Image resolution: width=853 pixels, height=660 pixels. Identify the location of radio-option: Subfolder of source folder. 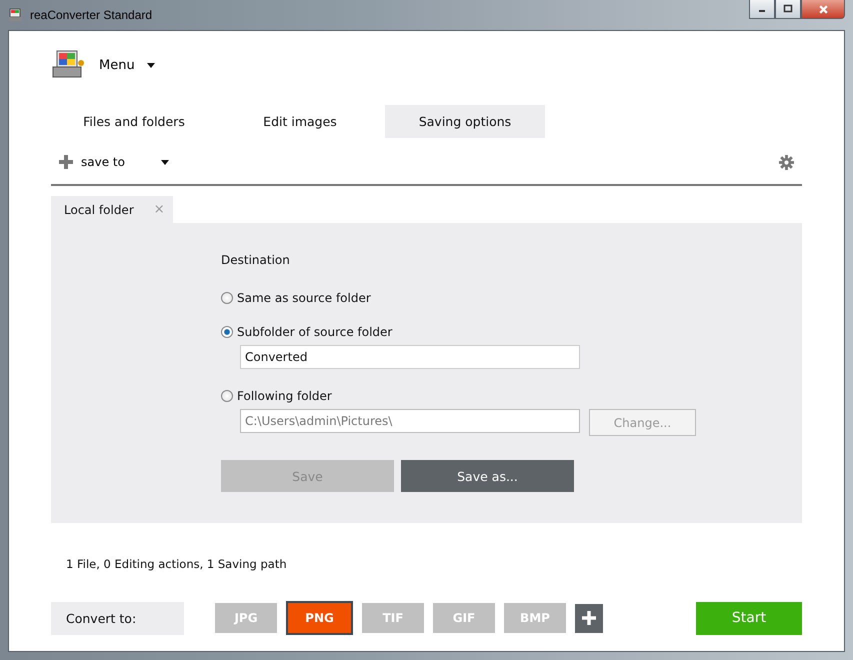
(511, 332).